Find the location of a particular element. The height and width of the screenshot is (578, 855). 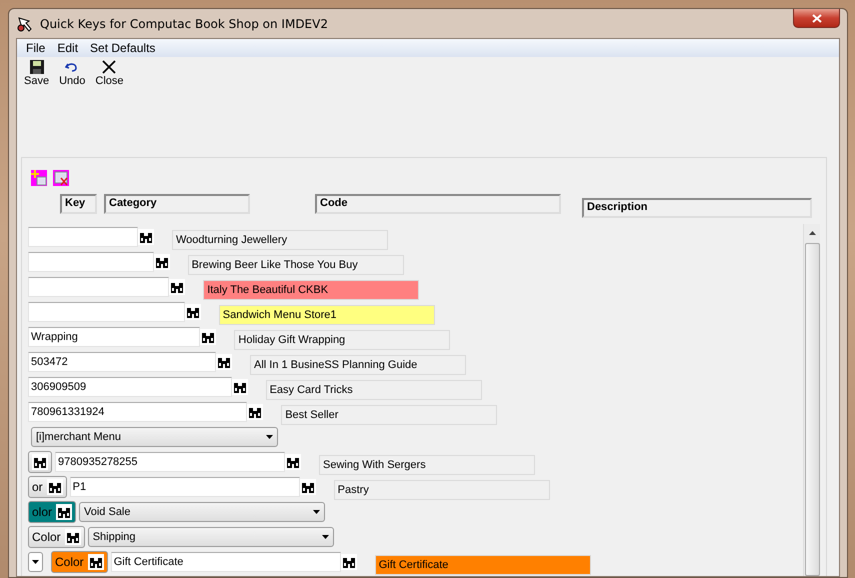

toolbar-button: Save is located at coordinates (36, 73).